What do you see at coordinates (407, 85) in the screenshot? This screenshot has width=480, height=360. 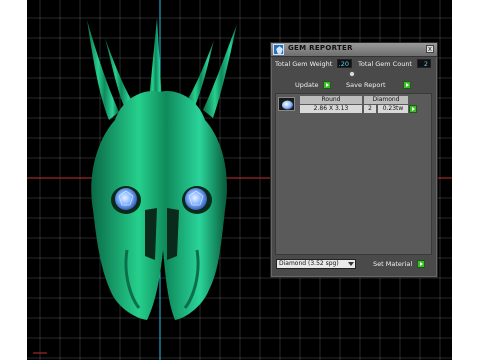 I see `save-report-button` at bounding box center [407, 85].